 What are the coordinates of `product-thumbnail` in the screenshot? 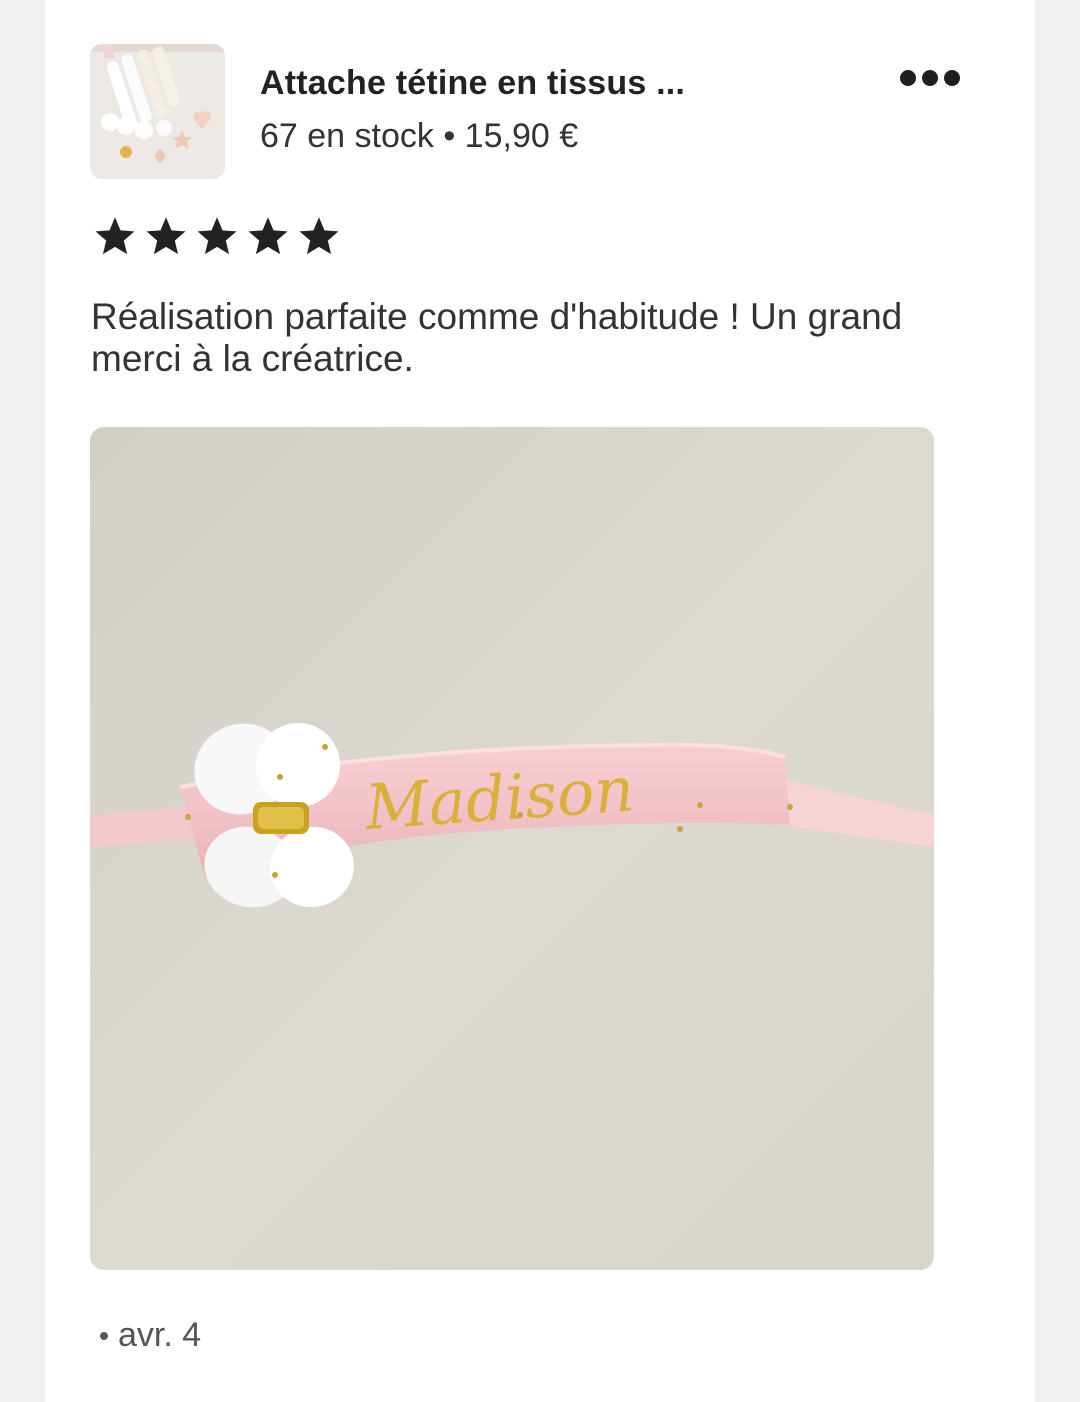 It's located at (157, 111).